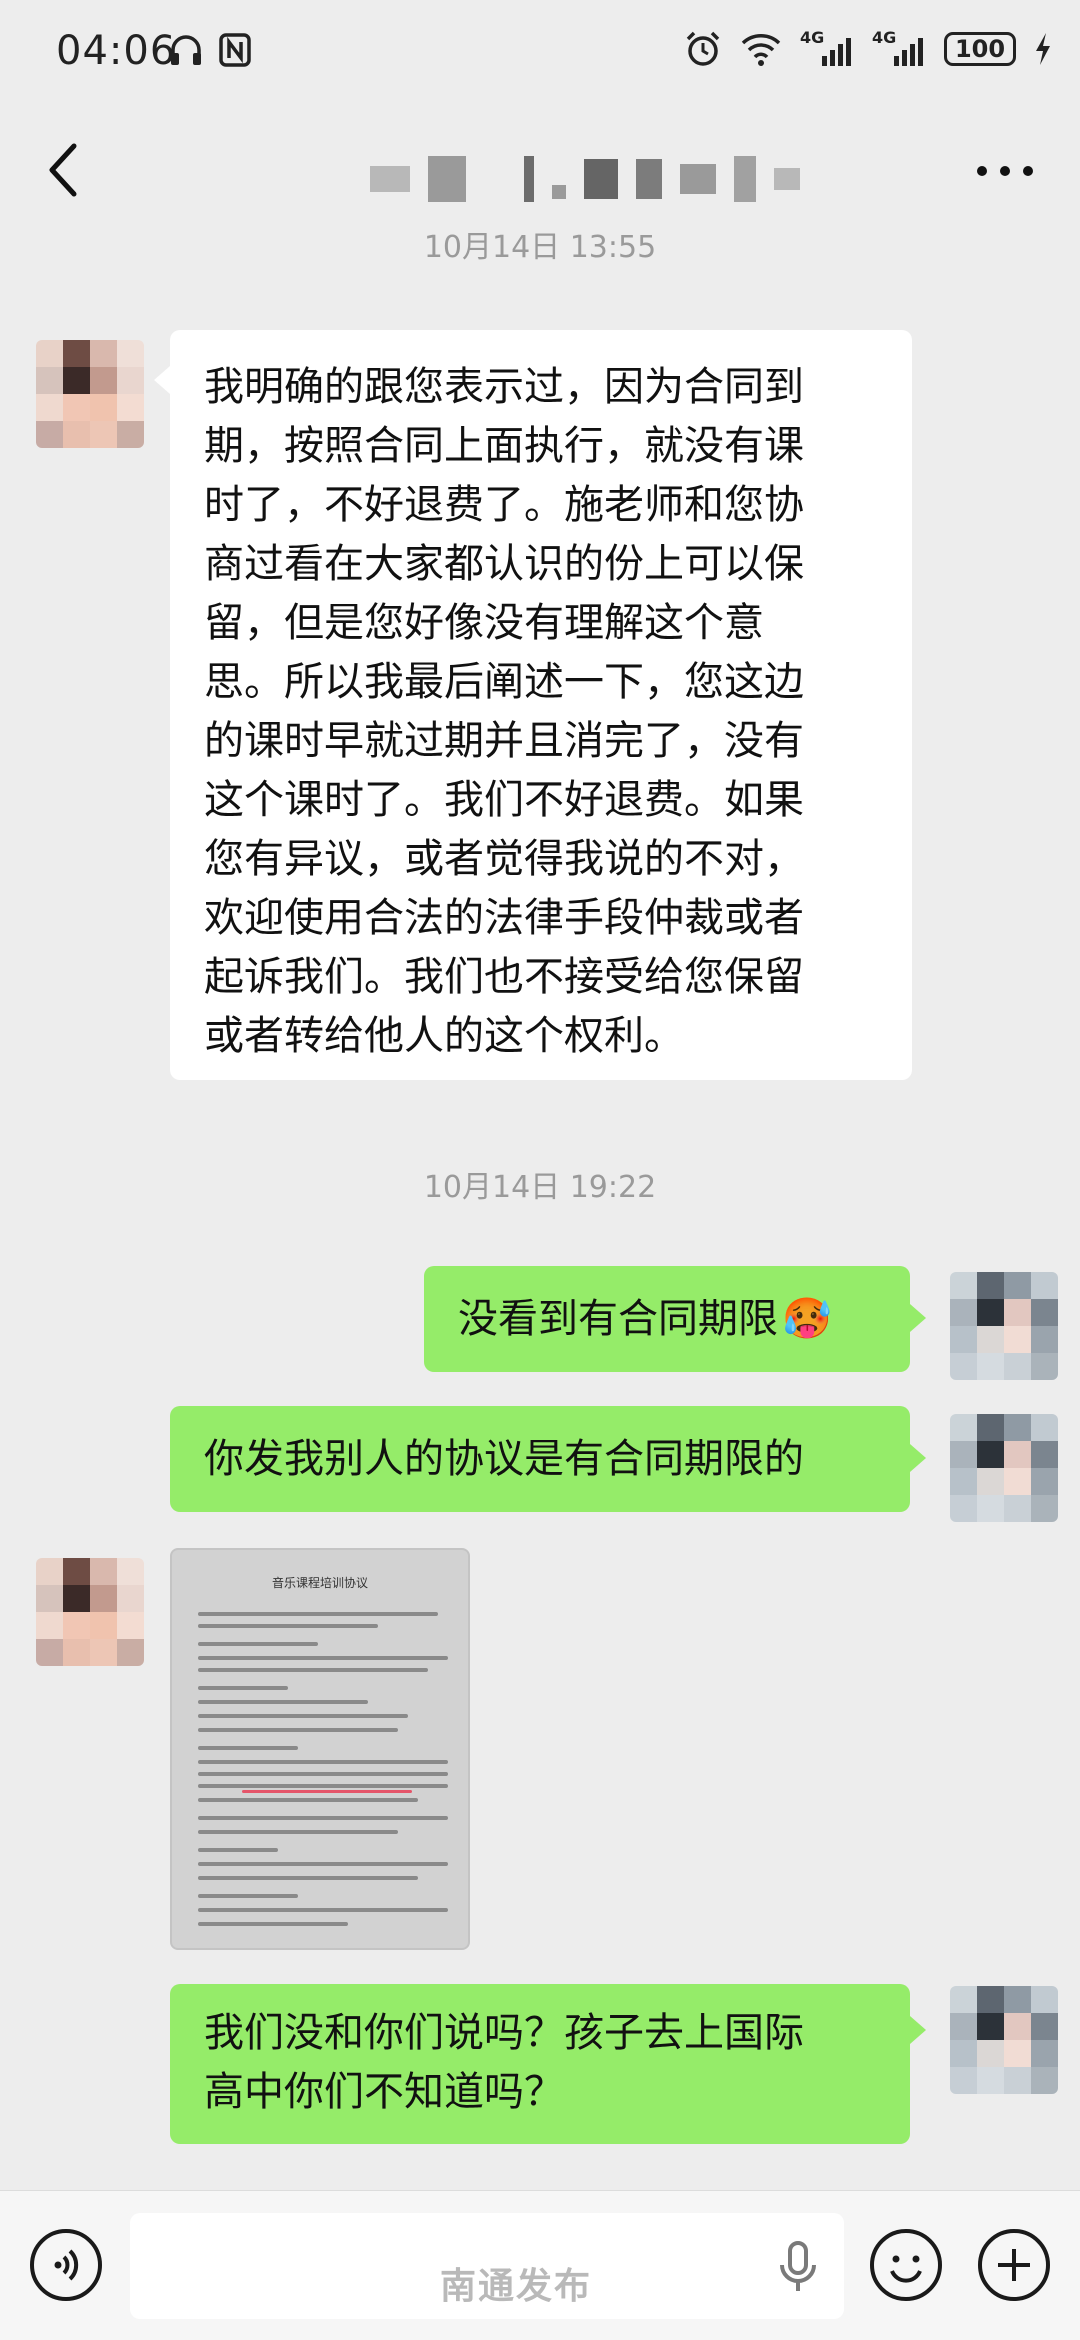 The width and height of the screenshot is (1080, 2340). What do you see at coordinates (761, 50) in the screenshot?
I see `wifi-icon` at bounding box center [761, 50].